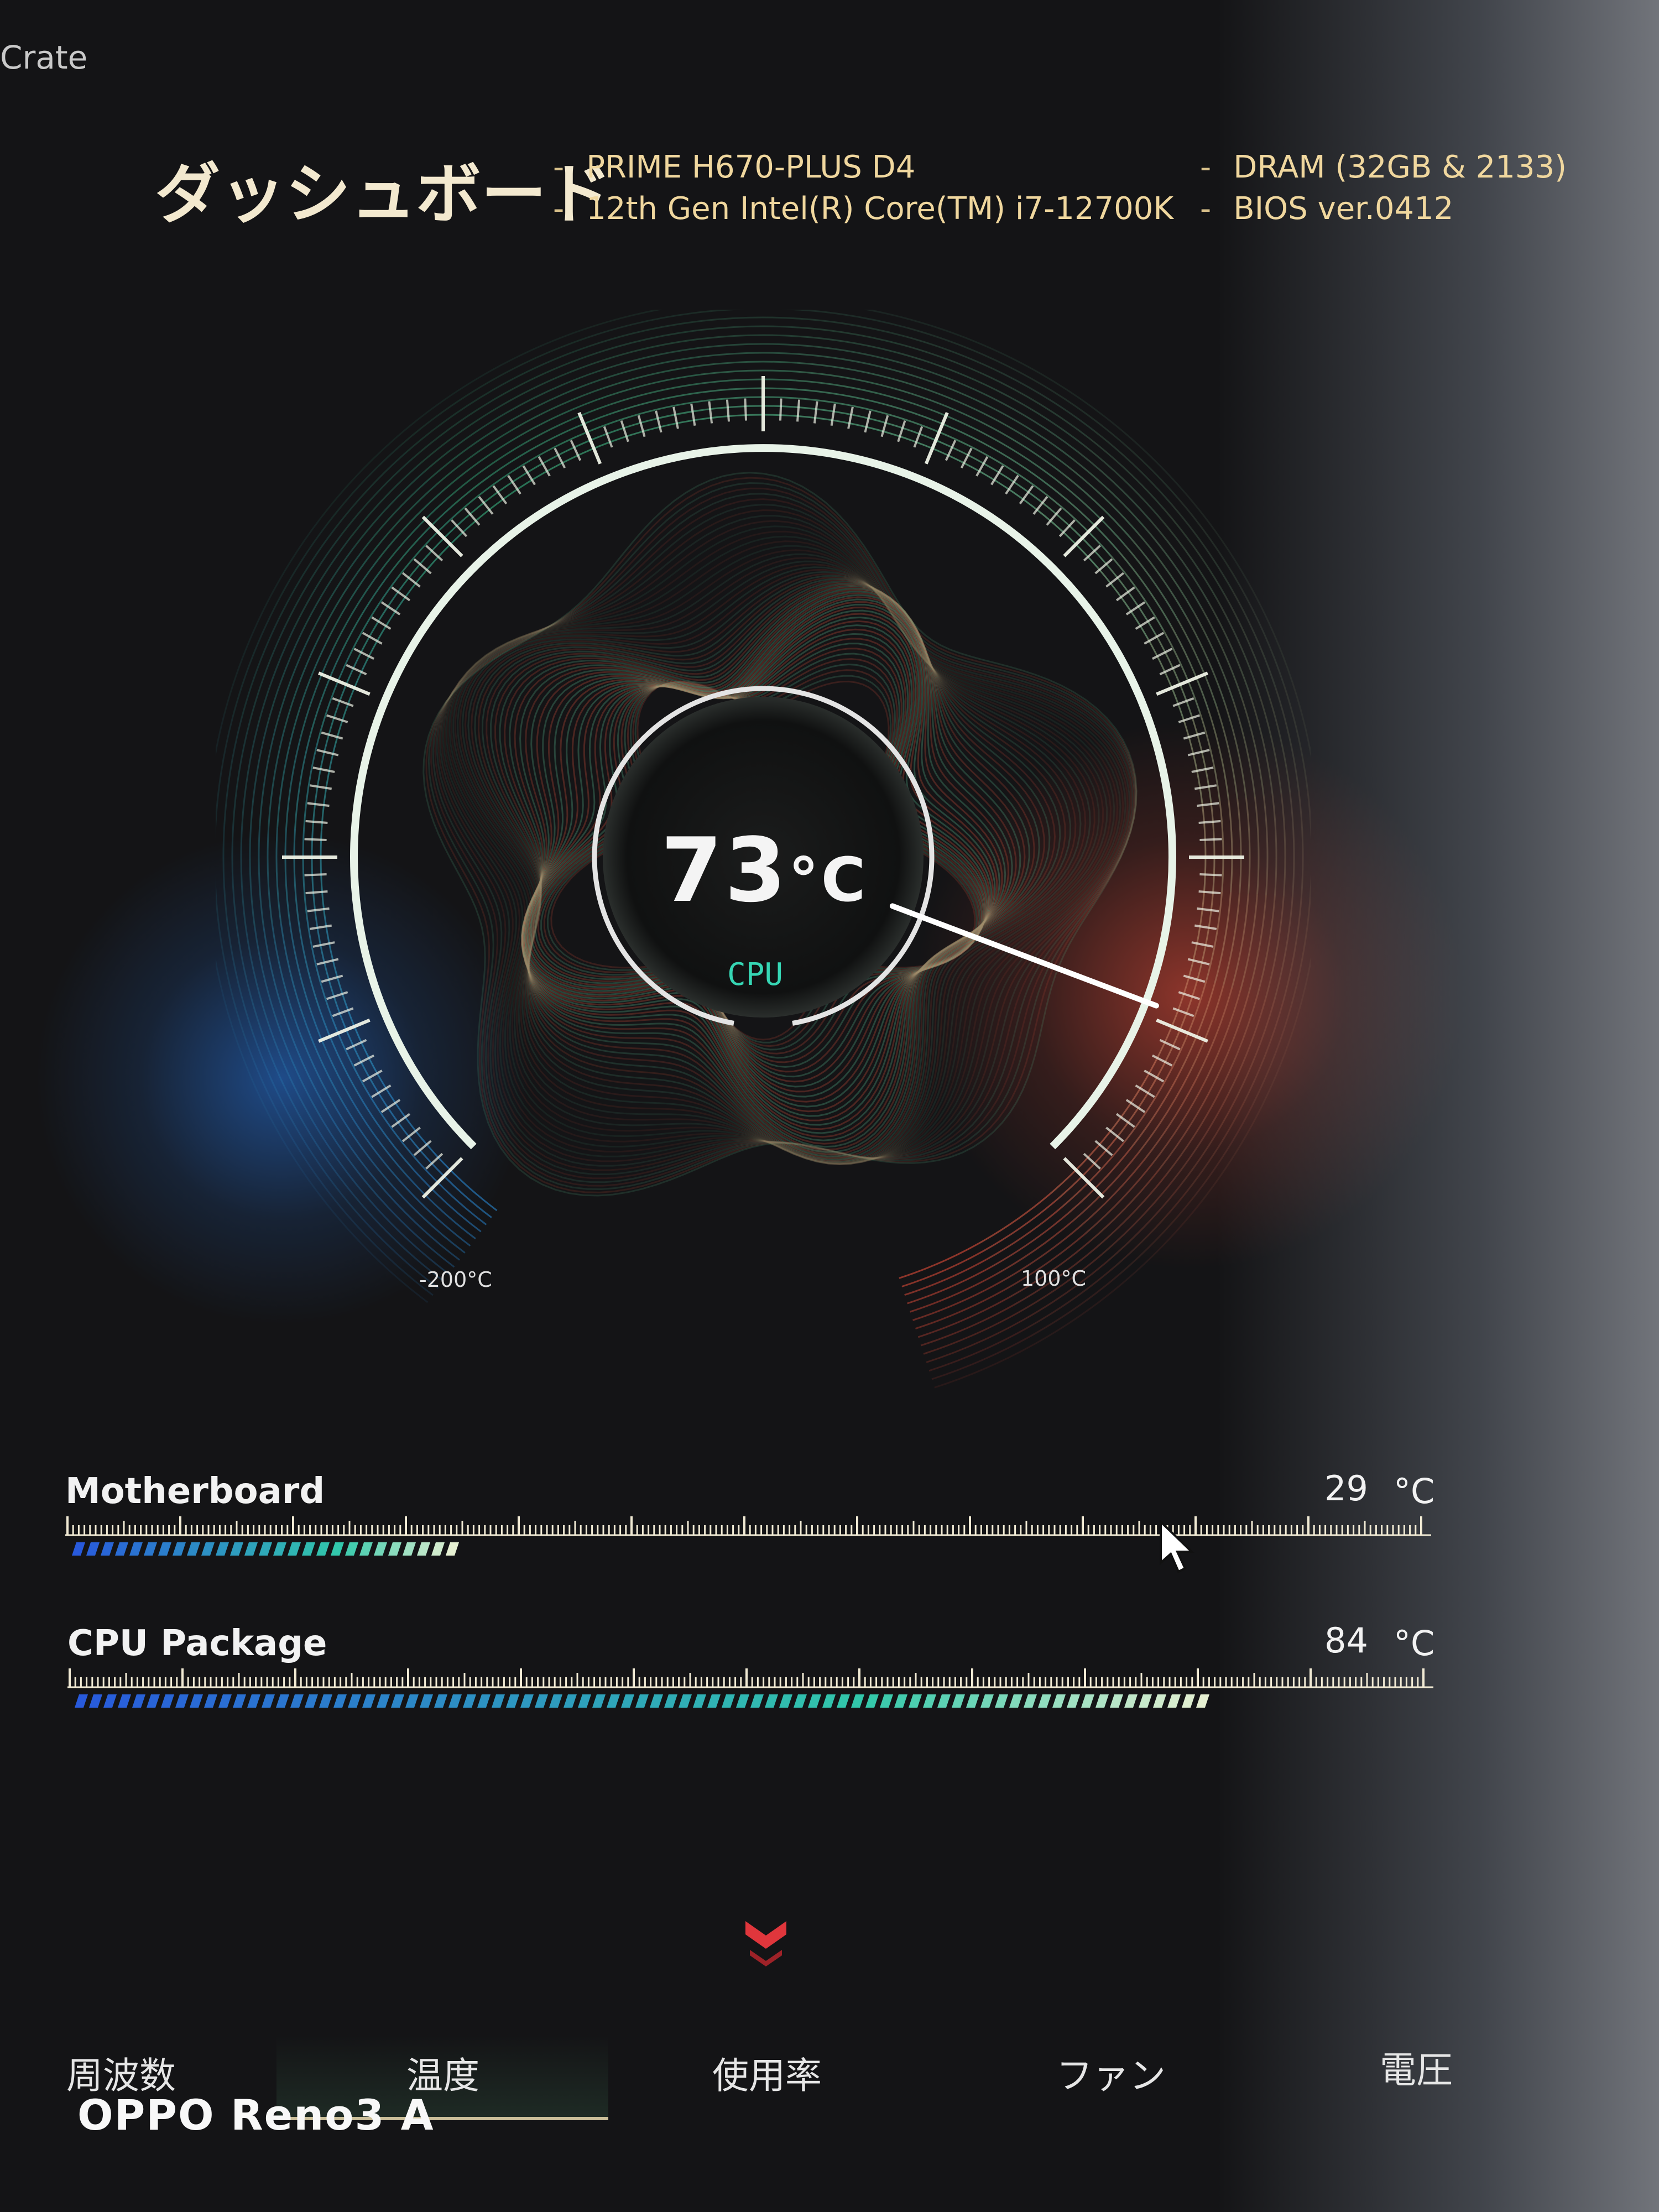 The image size is (1659, 2212). What do you see at coordinates (863, 209) in the screenshot?
I see `spec-cpu: -12th Gen Intel(R) Core(TM) i7-12700K` at bounding box center [863, 209].